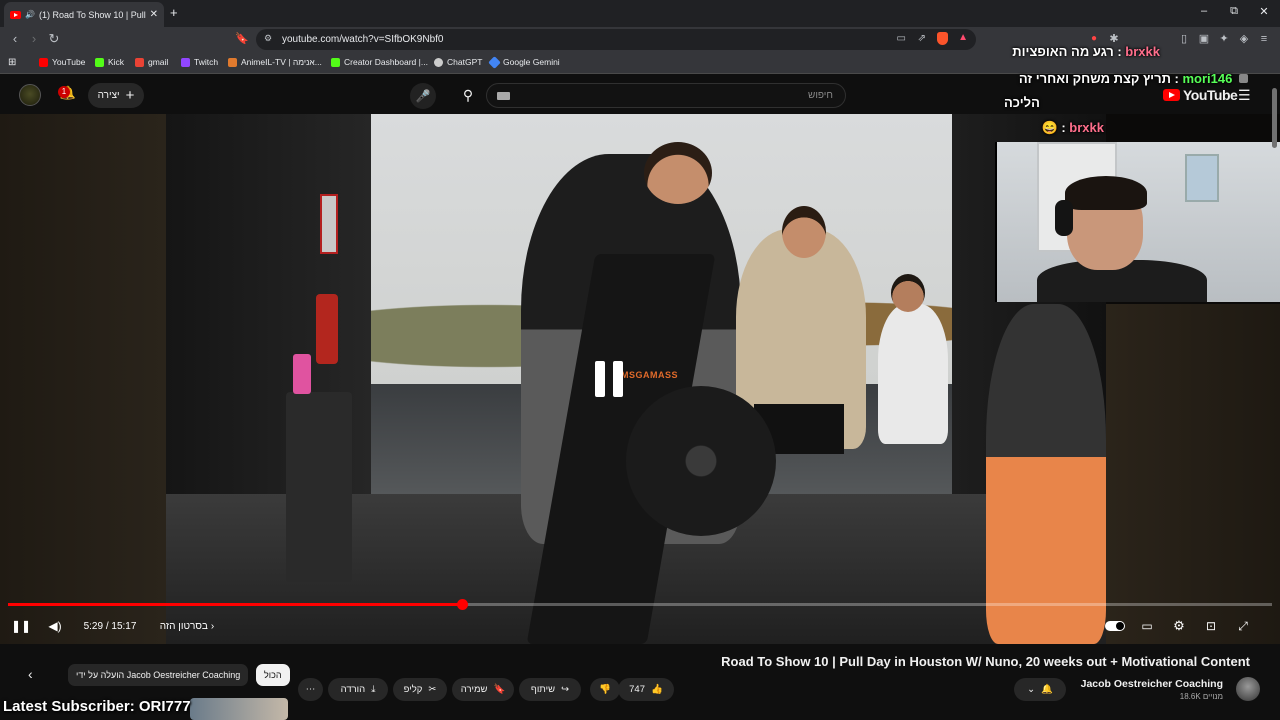 The image size is (1280, 720). What do you see at coordinates (462, 604) in the screenshot?
I see `progress-scrubber-handle` at bounding box center [462, 604].